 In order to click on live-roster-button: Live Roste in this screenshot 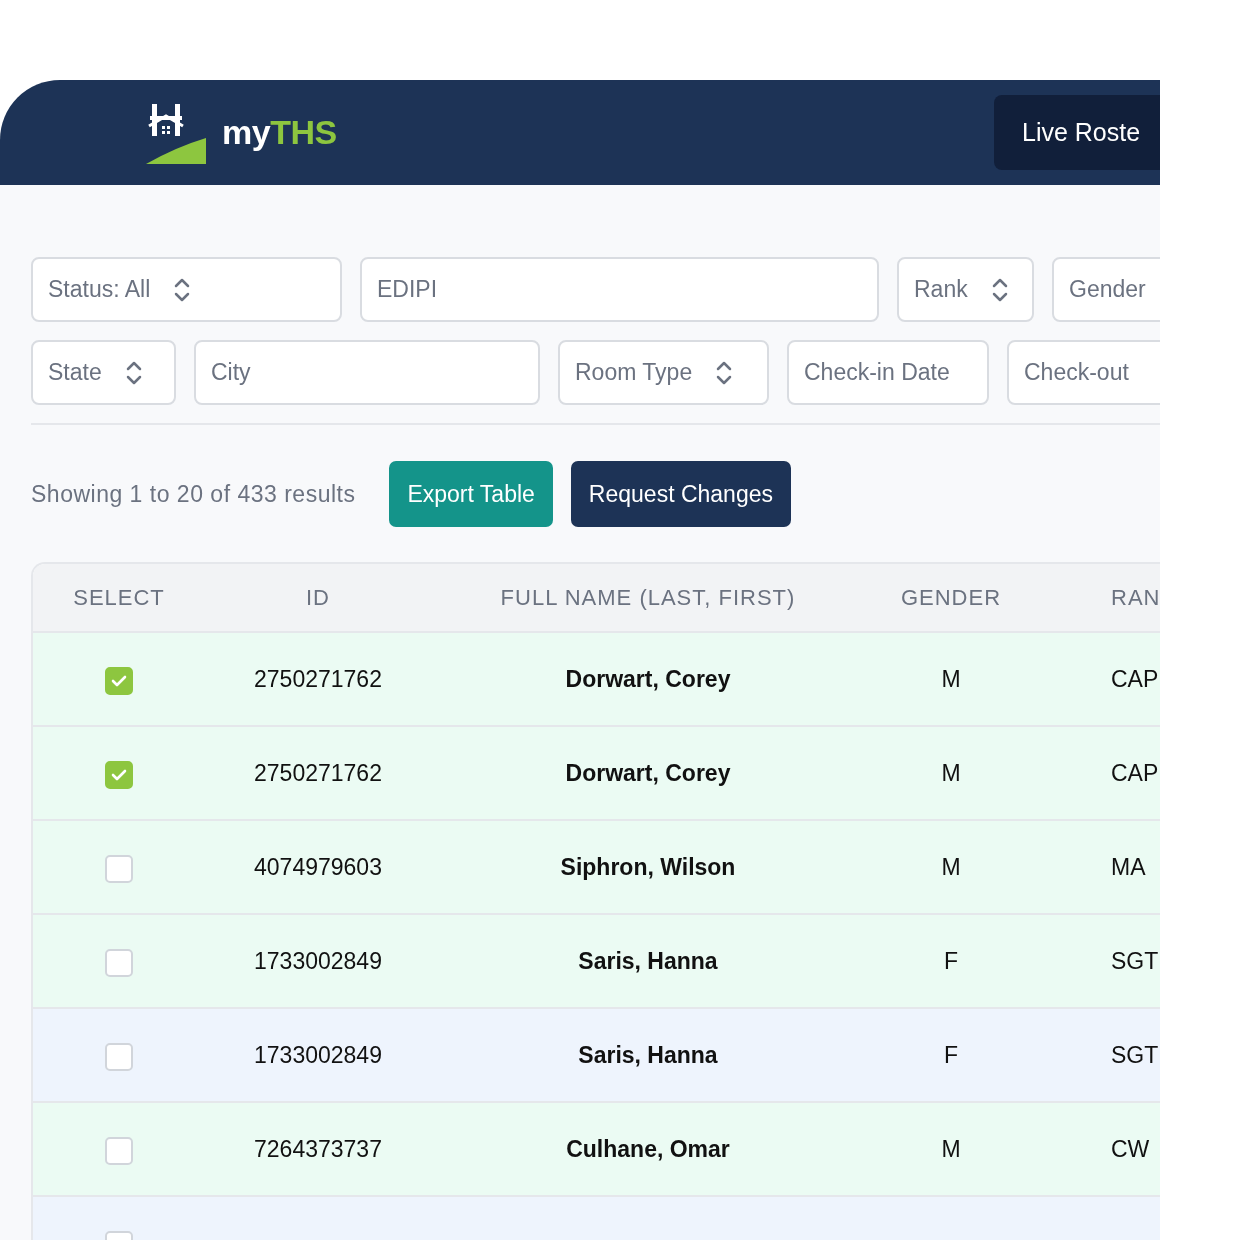, I will do `click(1077, 132)`.